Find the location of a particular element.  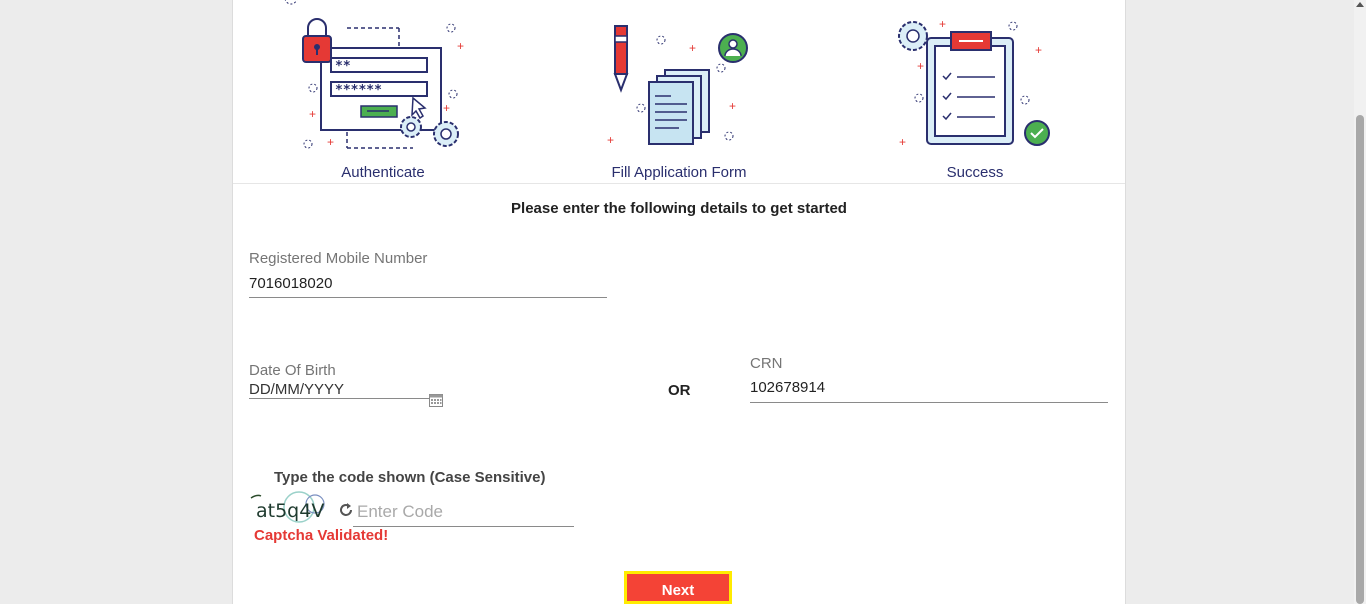

step-authenticate: ** ****** + + + + Authenticate is located at coordinates (383, 91).